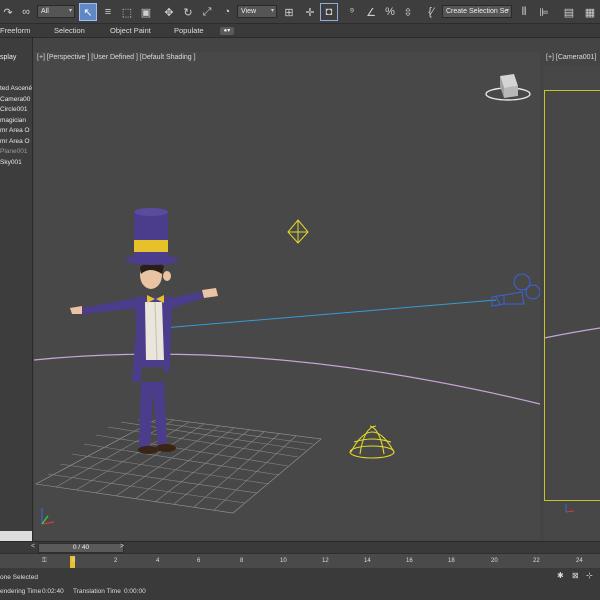 Image resolution: width=600 pixels, height=600 pixels. I want to click on select-manipulate-icon: ✛, so click(310, 12).